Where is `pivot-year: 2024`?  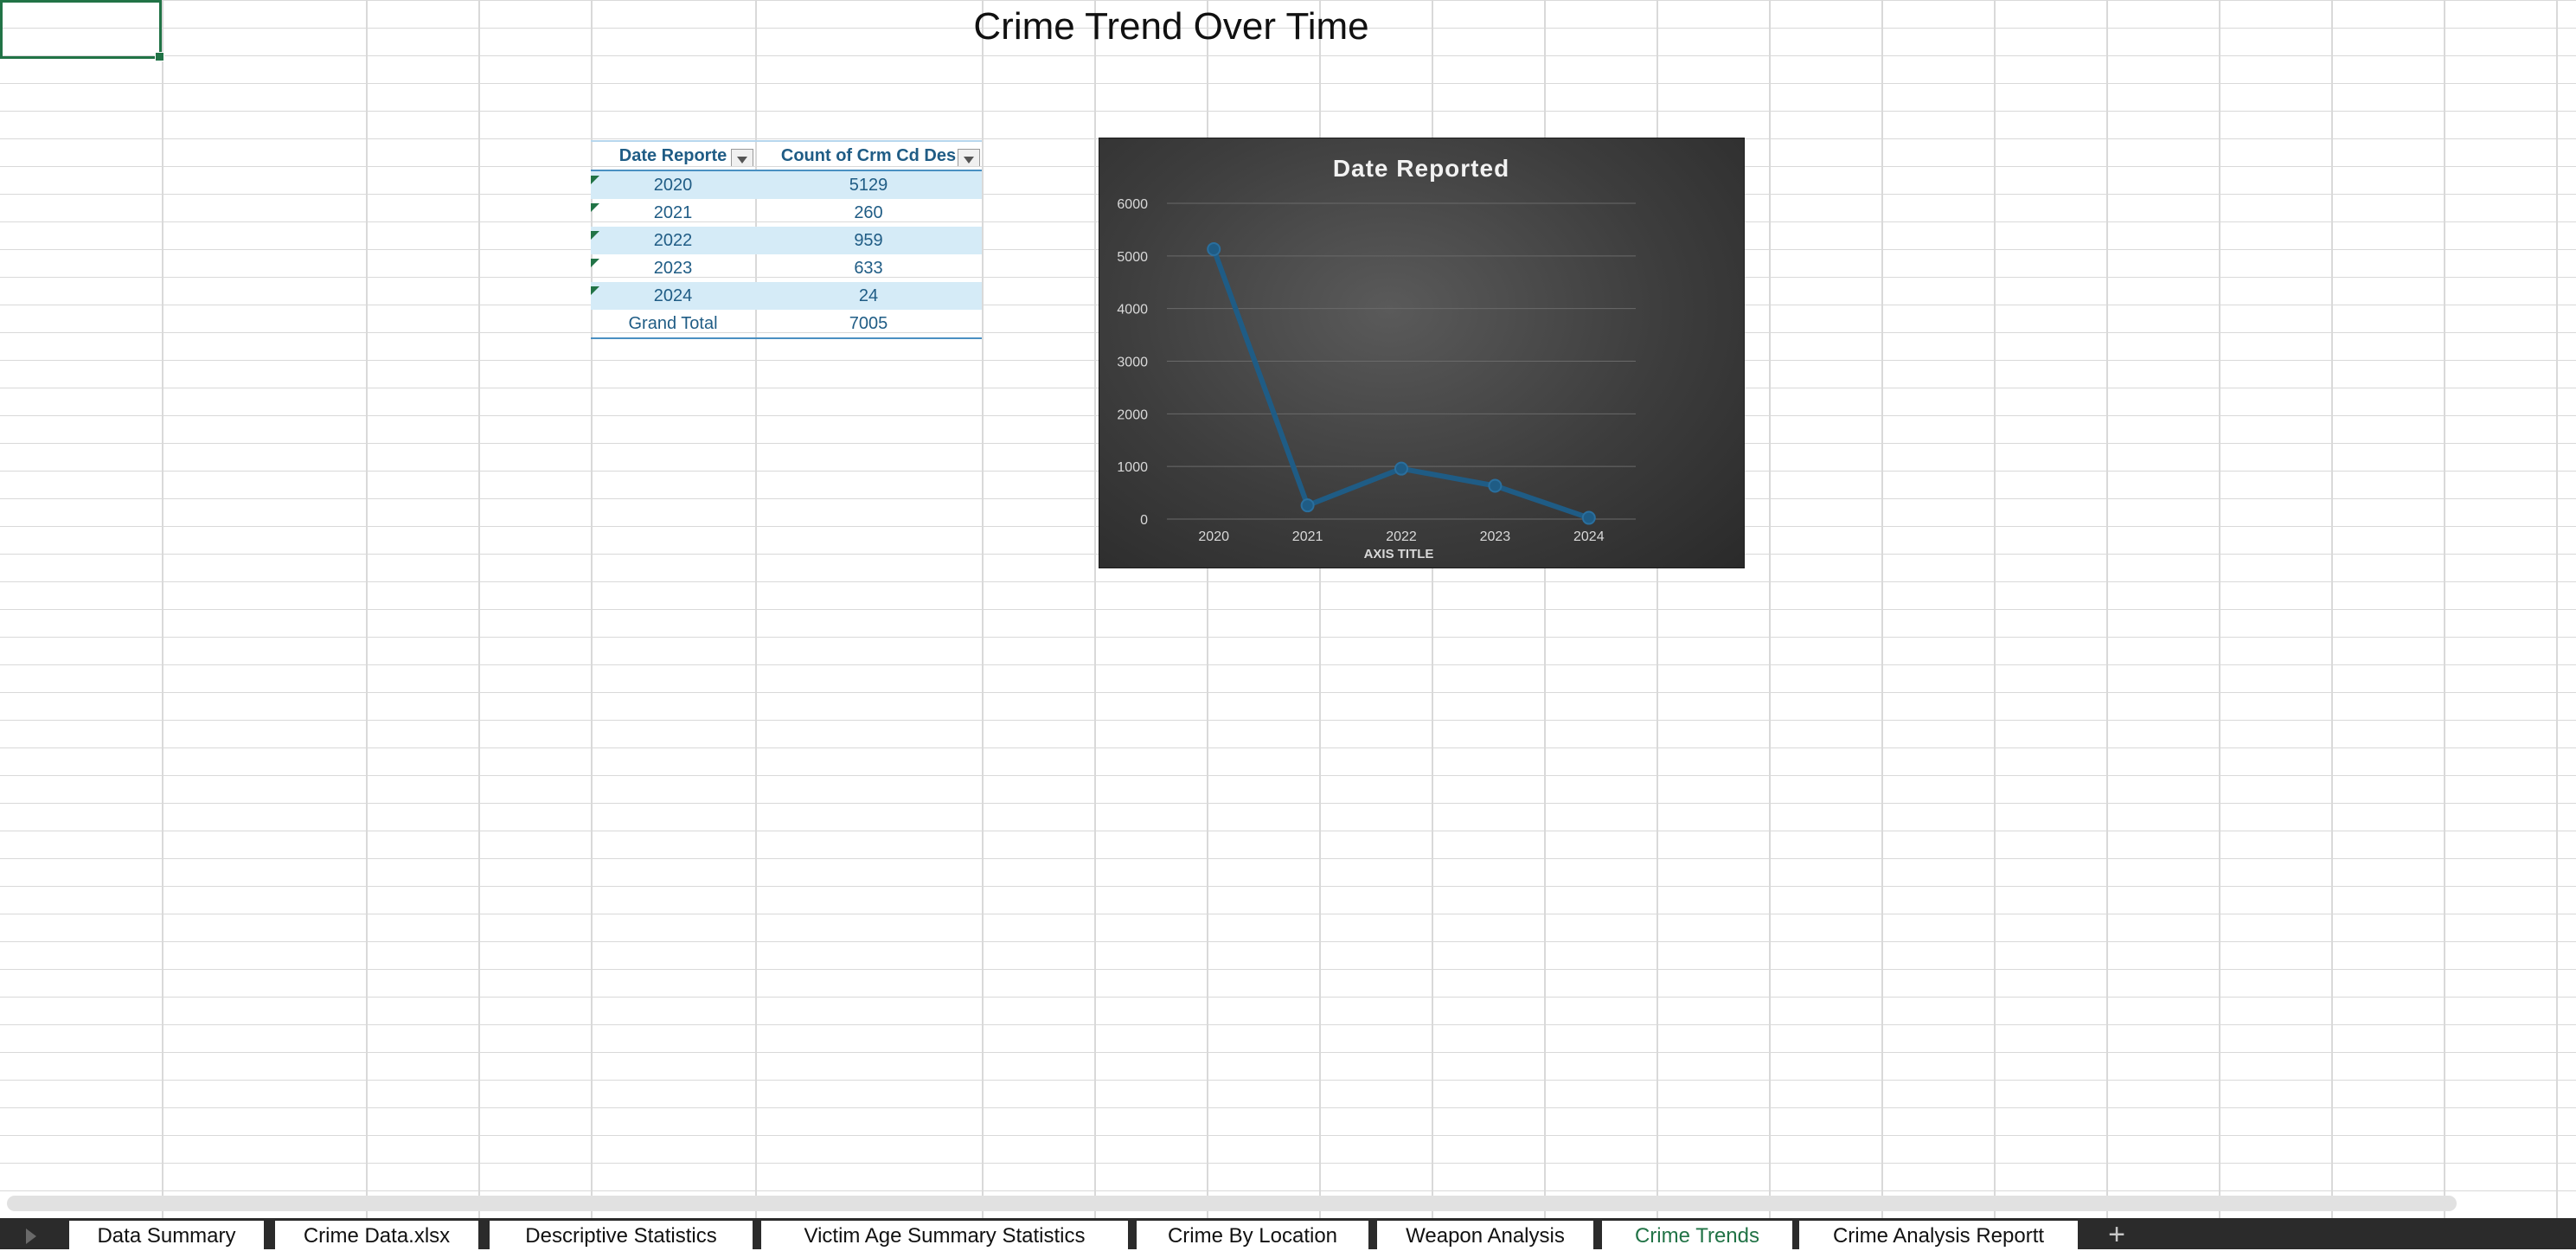 pivot-year: 2024 is located at coordinates (673, 295).